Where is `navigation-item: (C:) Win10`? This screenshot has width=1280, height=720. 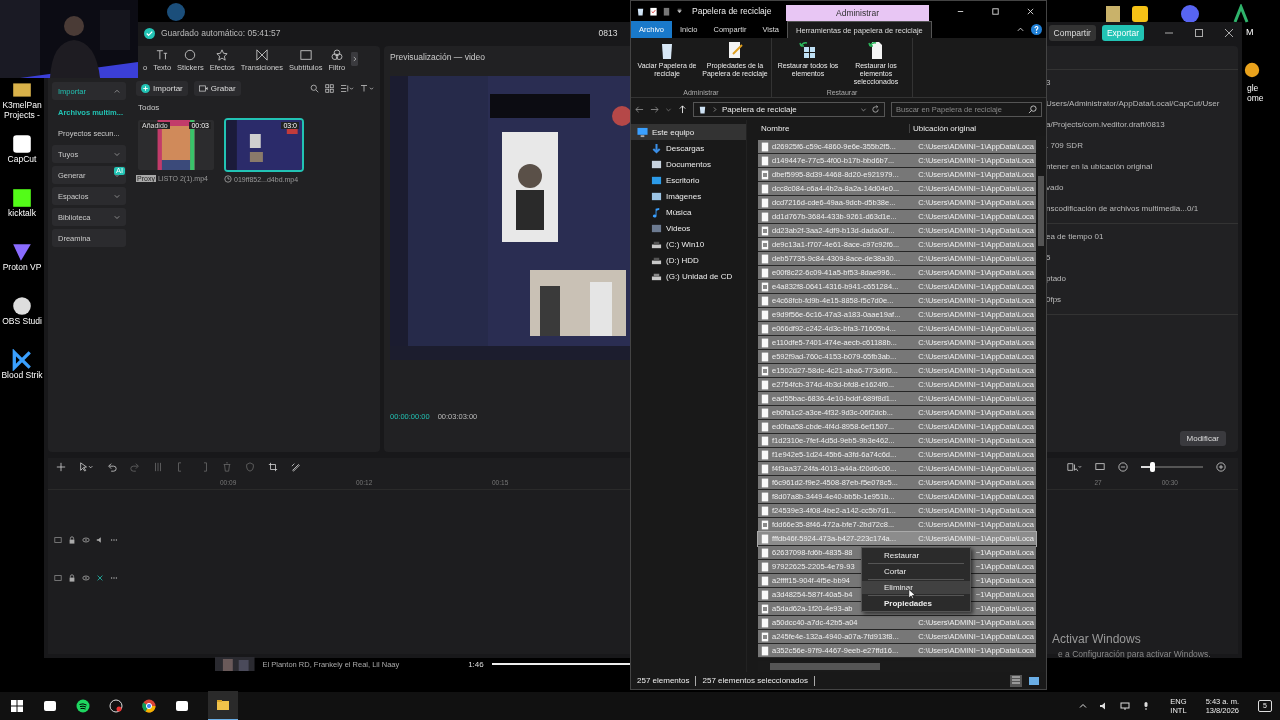
navigation-item: (C:) Win10 is located at coordinates (688, 244).